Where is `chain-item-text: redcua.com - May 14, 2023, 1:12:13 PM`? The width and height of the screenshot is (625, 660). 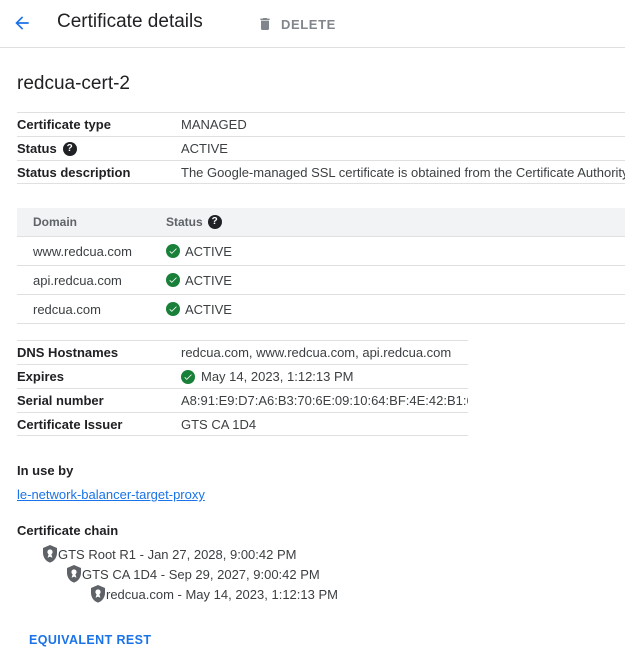 chain-item-text: redcua.com - May 14, 2023, 1:12:13 PM is located at coordinates (222, 594).